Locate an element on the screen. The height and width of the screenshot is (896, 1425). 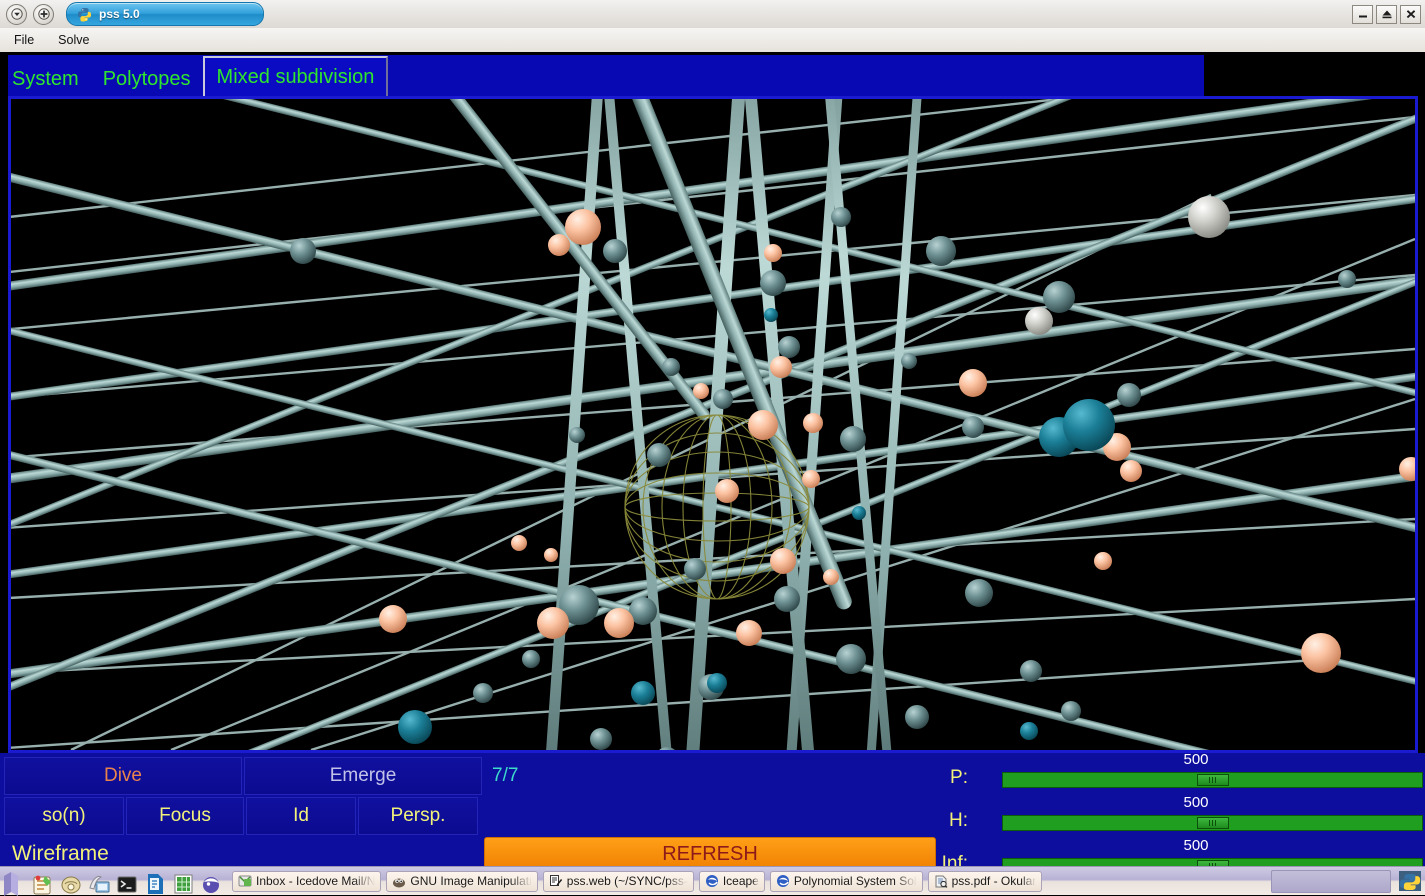
pager-icon is located at coordinates (15, 883).